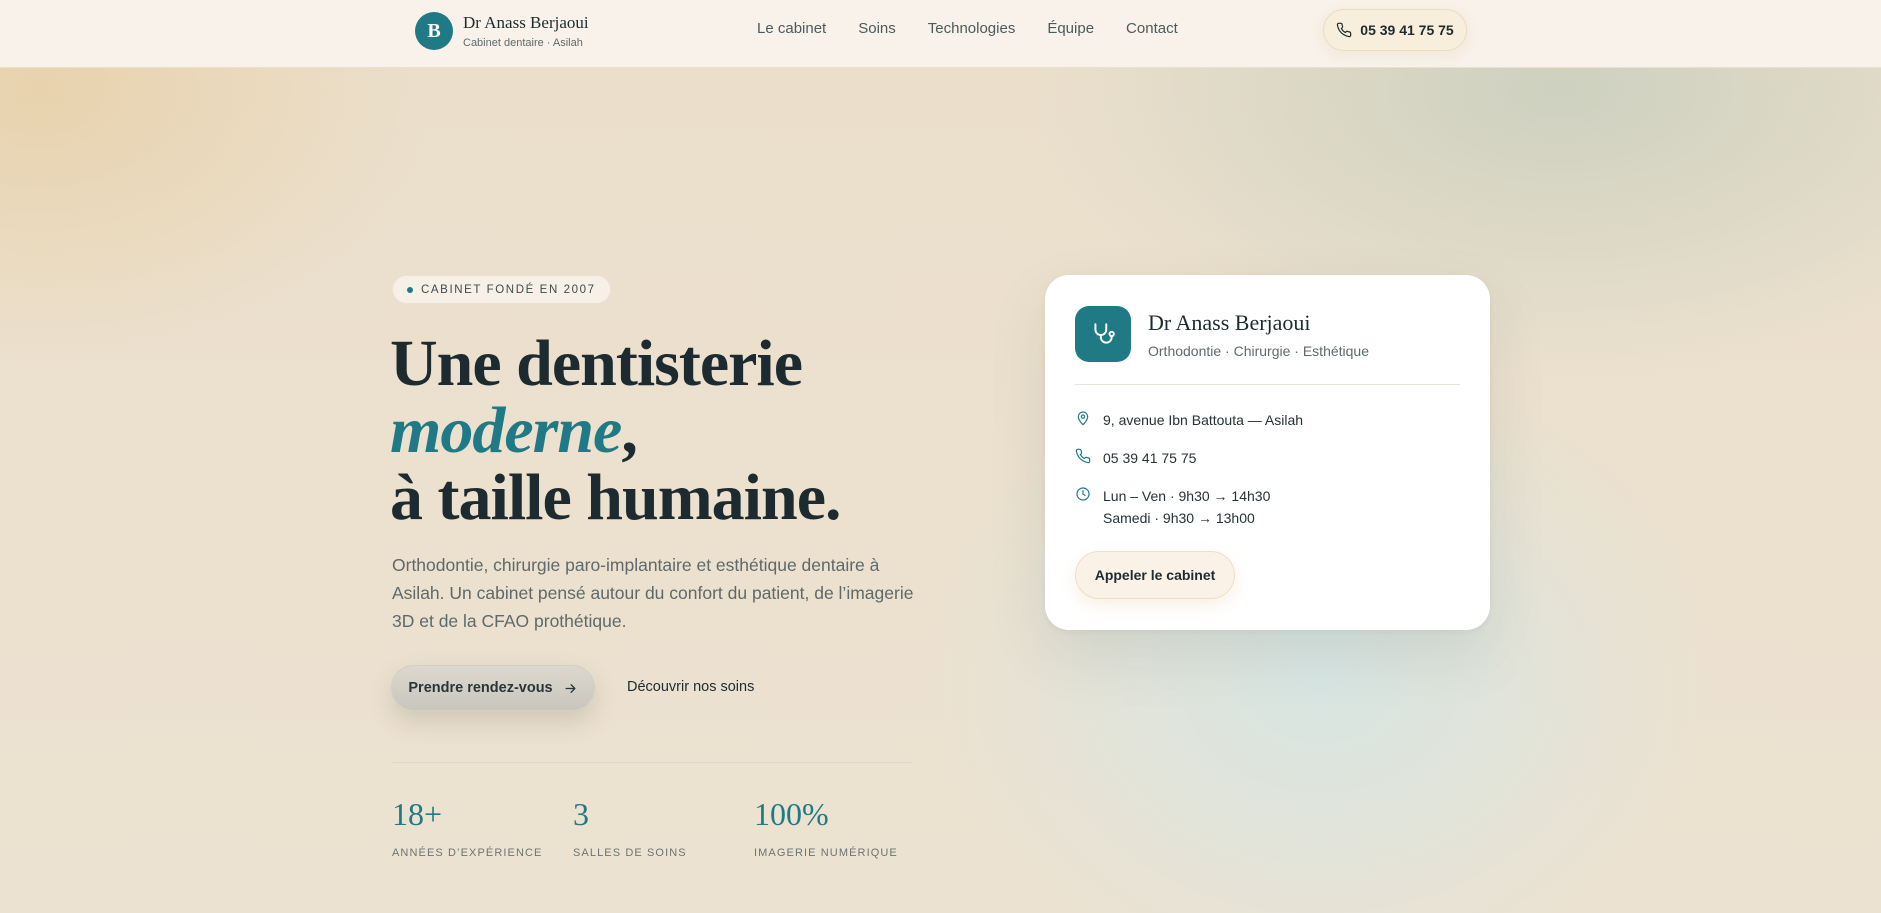 Image resolution: width=1881 pixels, height=913 pixels. Describe the element at coordinates (826, 853) in the screenshot. I see `stat-caption: IMAGERIE NUMÉRIQUE` at that location.